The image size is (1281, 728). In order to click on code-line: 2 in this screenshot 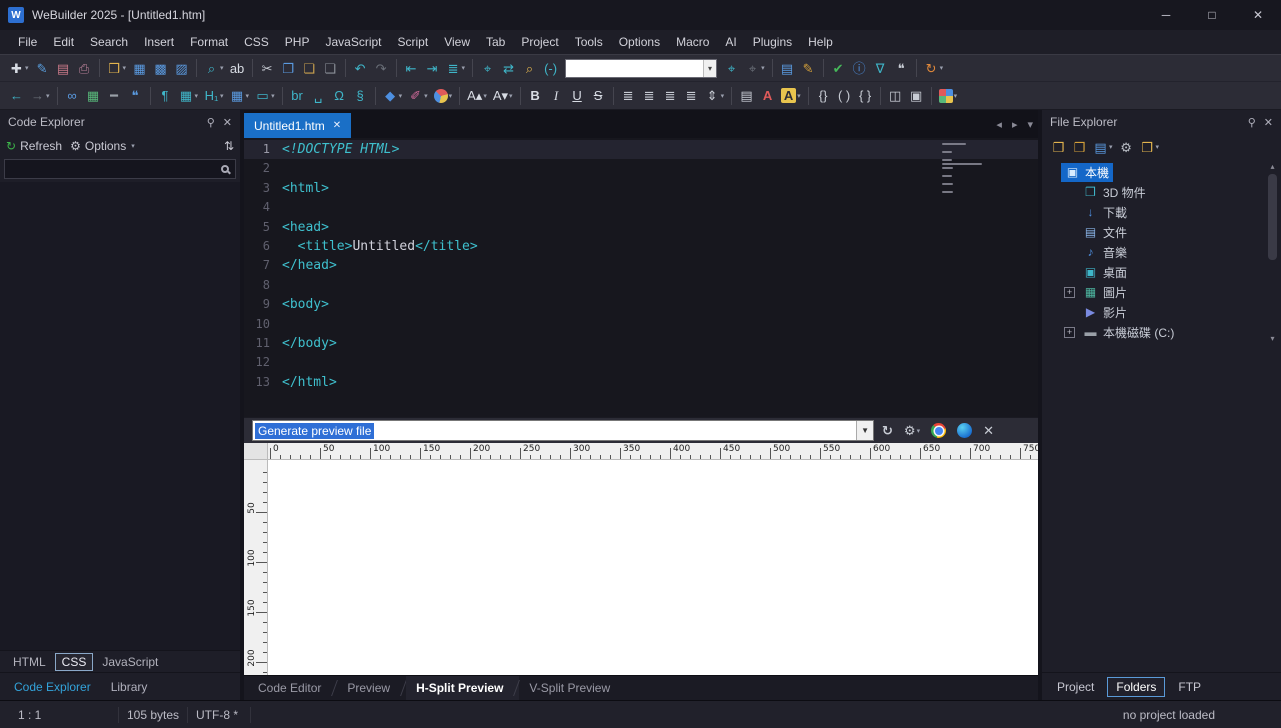, I will do `click(641, 168)`.